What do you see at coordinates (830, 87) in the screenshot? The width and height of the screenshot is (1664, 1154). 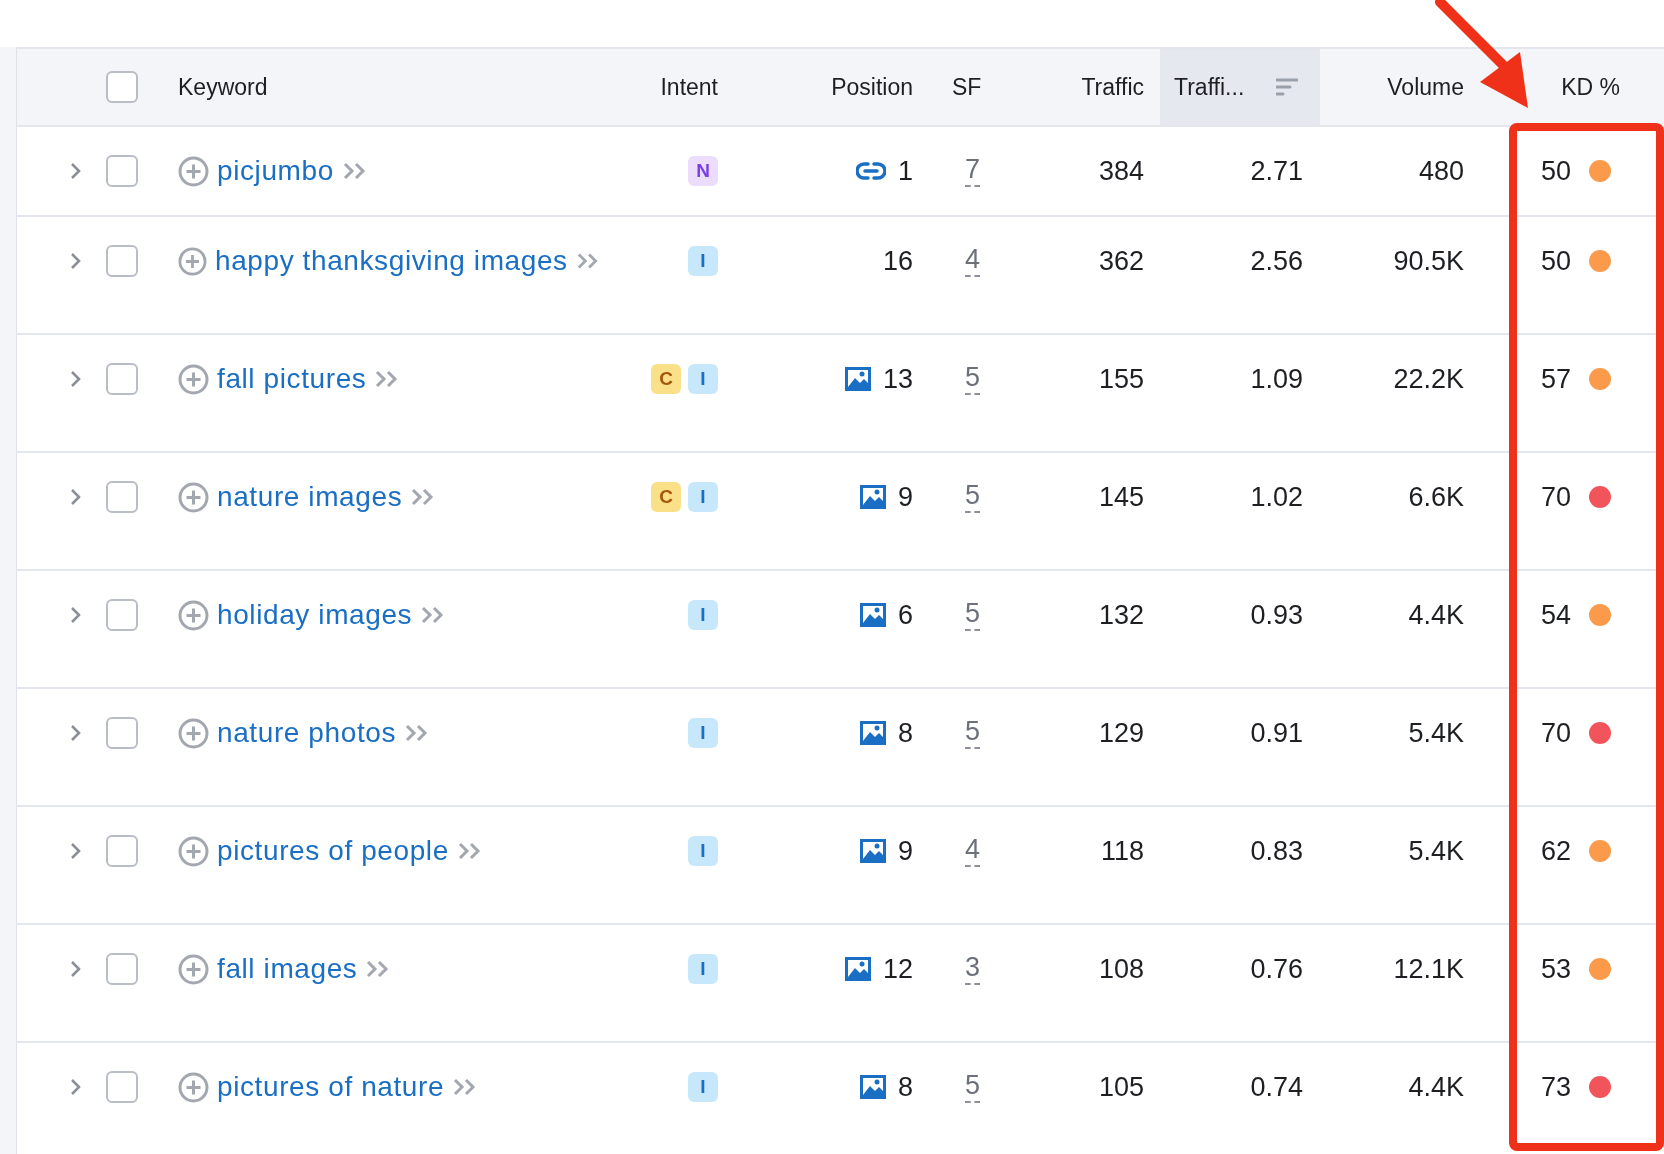 I see `column-header: Position` at bounding box center [830, 87].